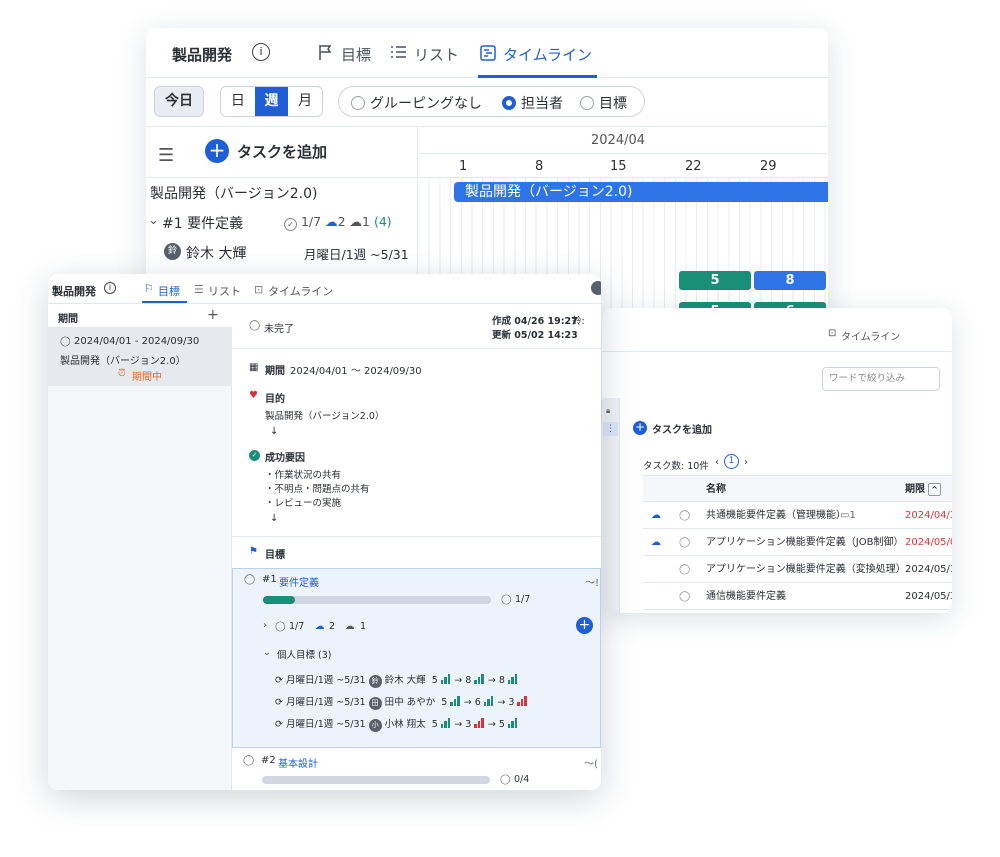 The height and width of the screenshot is (857, 1000). I want to click on task-name: アプリケーション機能要件定義（JOB制御）, so click(804, 542).